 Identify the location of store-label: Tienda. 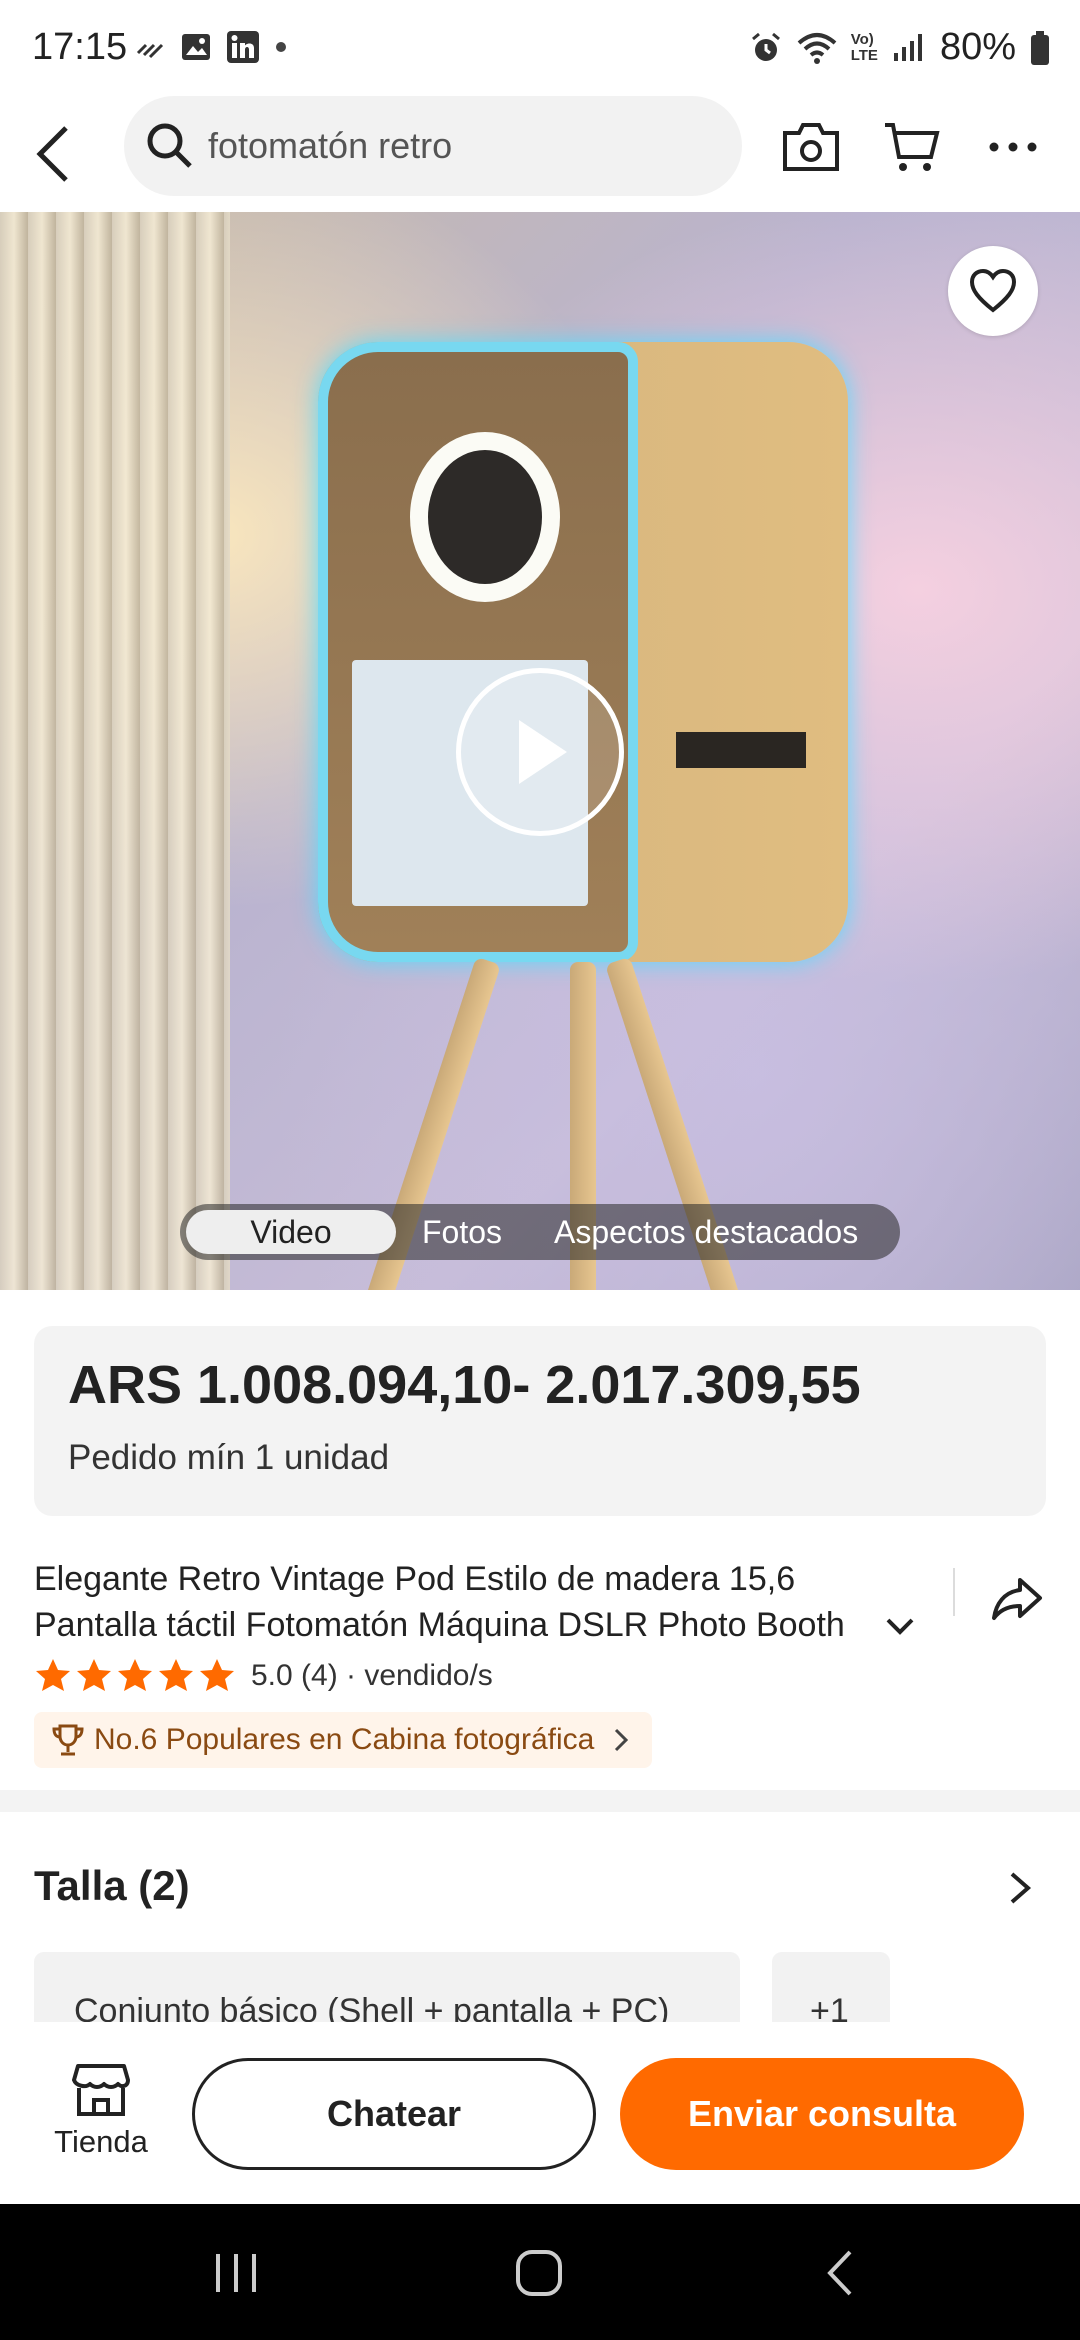
(101, 2141).